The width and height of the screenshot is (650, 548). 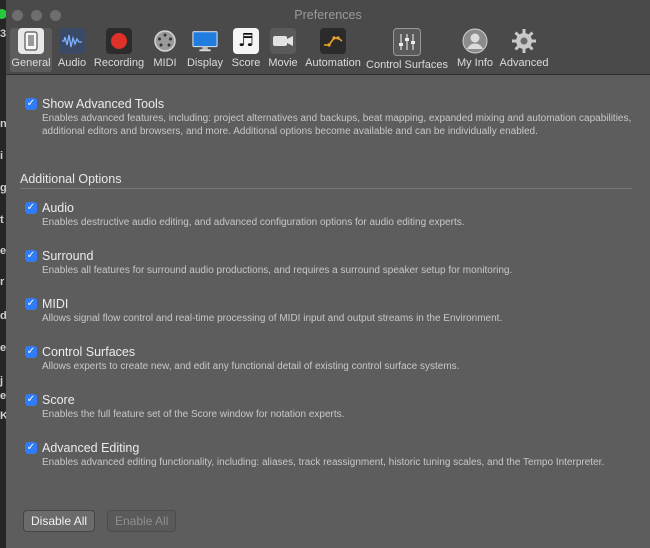 What do you see at coordinates (103, 104) in the screenshot?
I see `option-label: Show Advanced Tools` at bounding box center [103, 104].